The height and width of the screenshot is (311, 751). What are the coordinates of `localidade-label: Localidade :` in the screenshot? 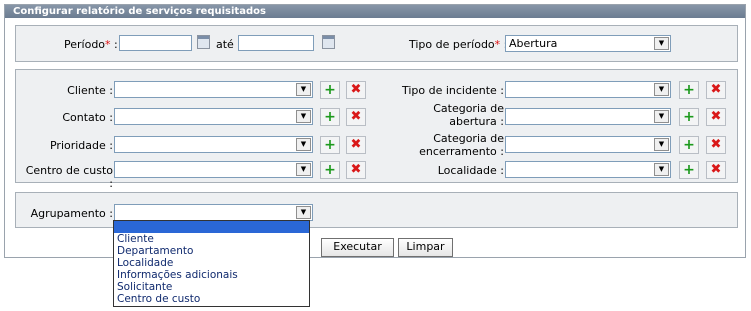 It's located at (470, 170).